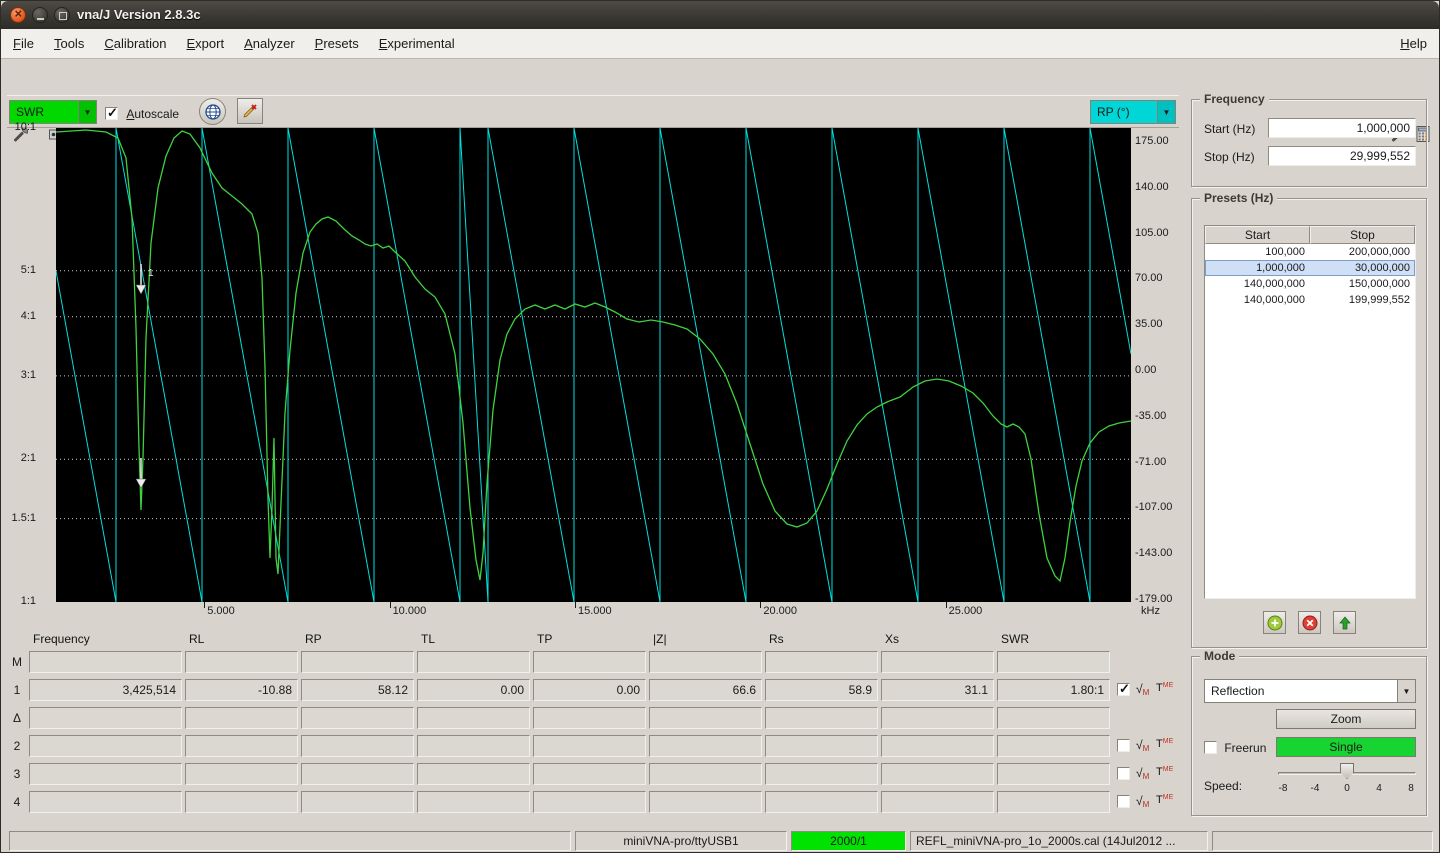  What do you see at coordinates (1053, 690) in the screenshot?
I see `marker-cell: 1.80:1` at bounding box center [1053, 690].